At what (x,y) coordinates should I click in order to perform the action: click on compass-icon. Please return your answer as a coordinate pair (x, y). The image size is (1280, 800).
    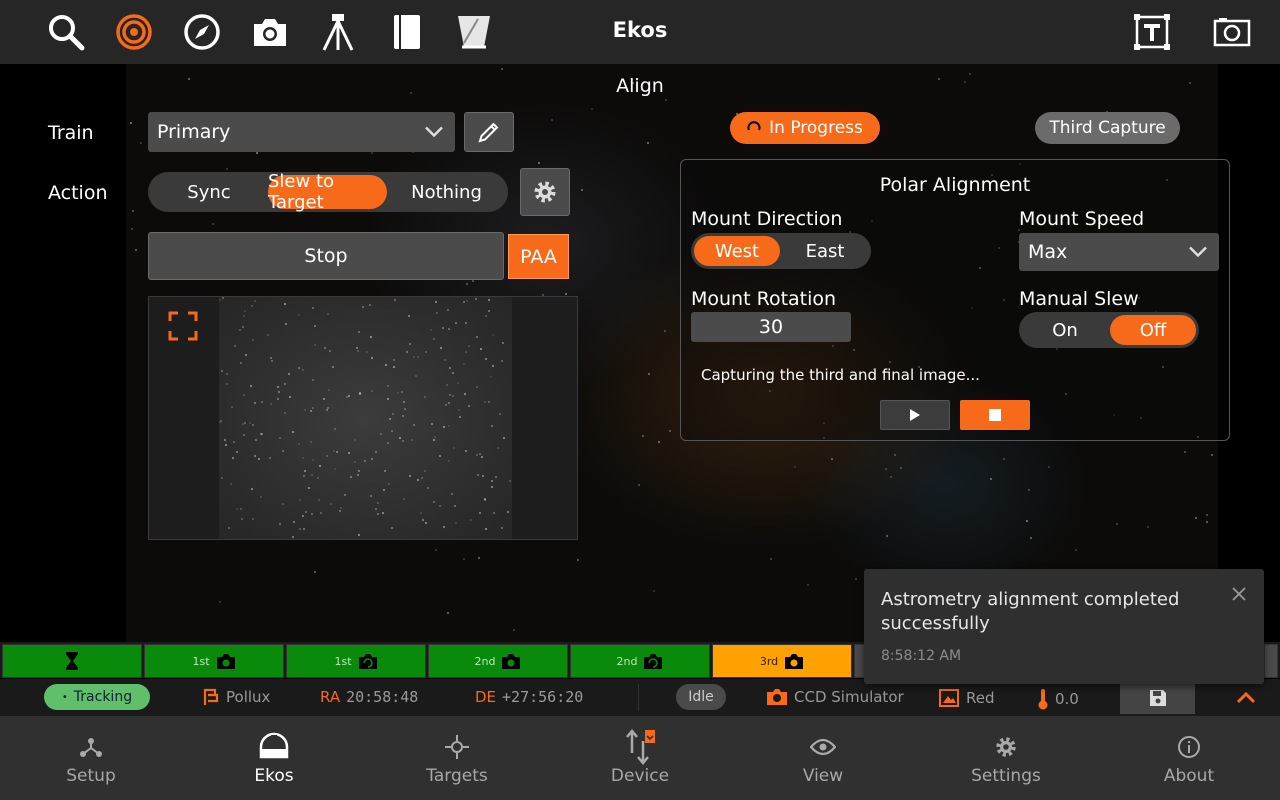
    Looking at the image, I should click on (202, 32).